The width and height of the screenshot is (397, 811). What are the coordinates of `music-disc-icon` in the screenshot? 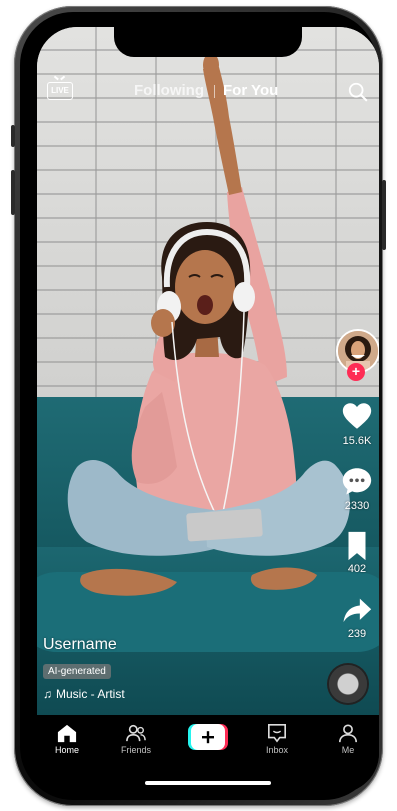 It's located at (348, 684).